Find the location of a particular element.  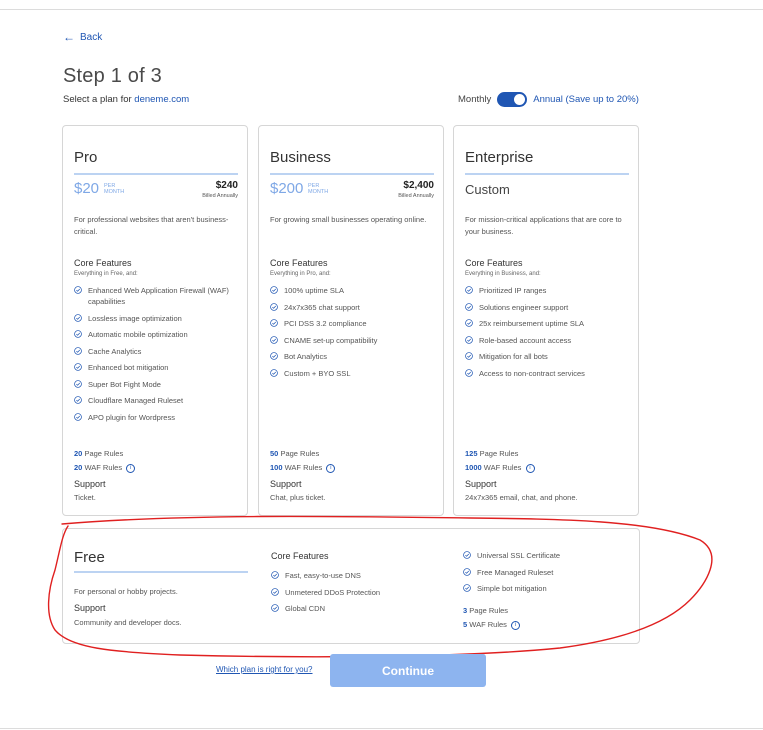

feature-label: Fast, easy-to-use DNS is located at coordinates (323, 575).